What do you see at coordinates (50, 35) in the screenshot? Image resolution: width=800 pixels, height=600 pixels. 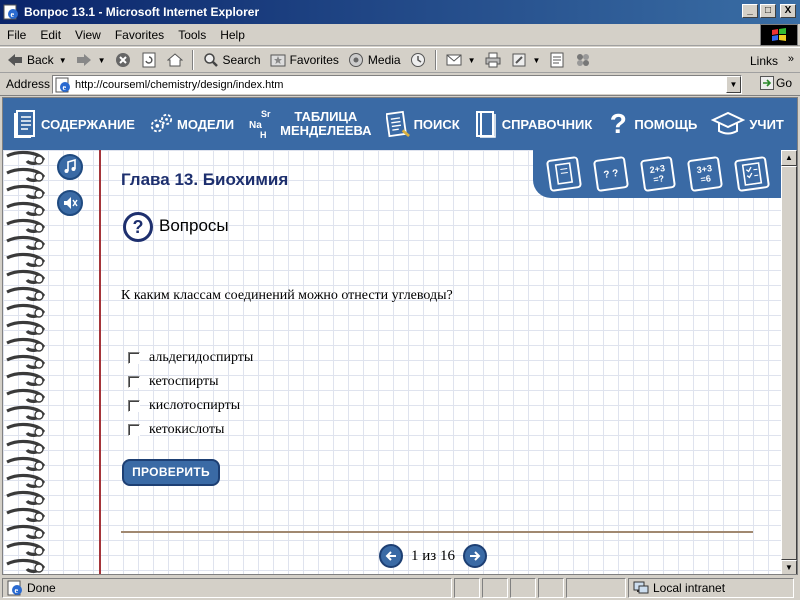 I see `menu-edit: Edit` at bounding box center [50, 35].